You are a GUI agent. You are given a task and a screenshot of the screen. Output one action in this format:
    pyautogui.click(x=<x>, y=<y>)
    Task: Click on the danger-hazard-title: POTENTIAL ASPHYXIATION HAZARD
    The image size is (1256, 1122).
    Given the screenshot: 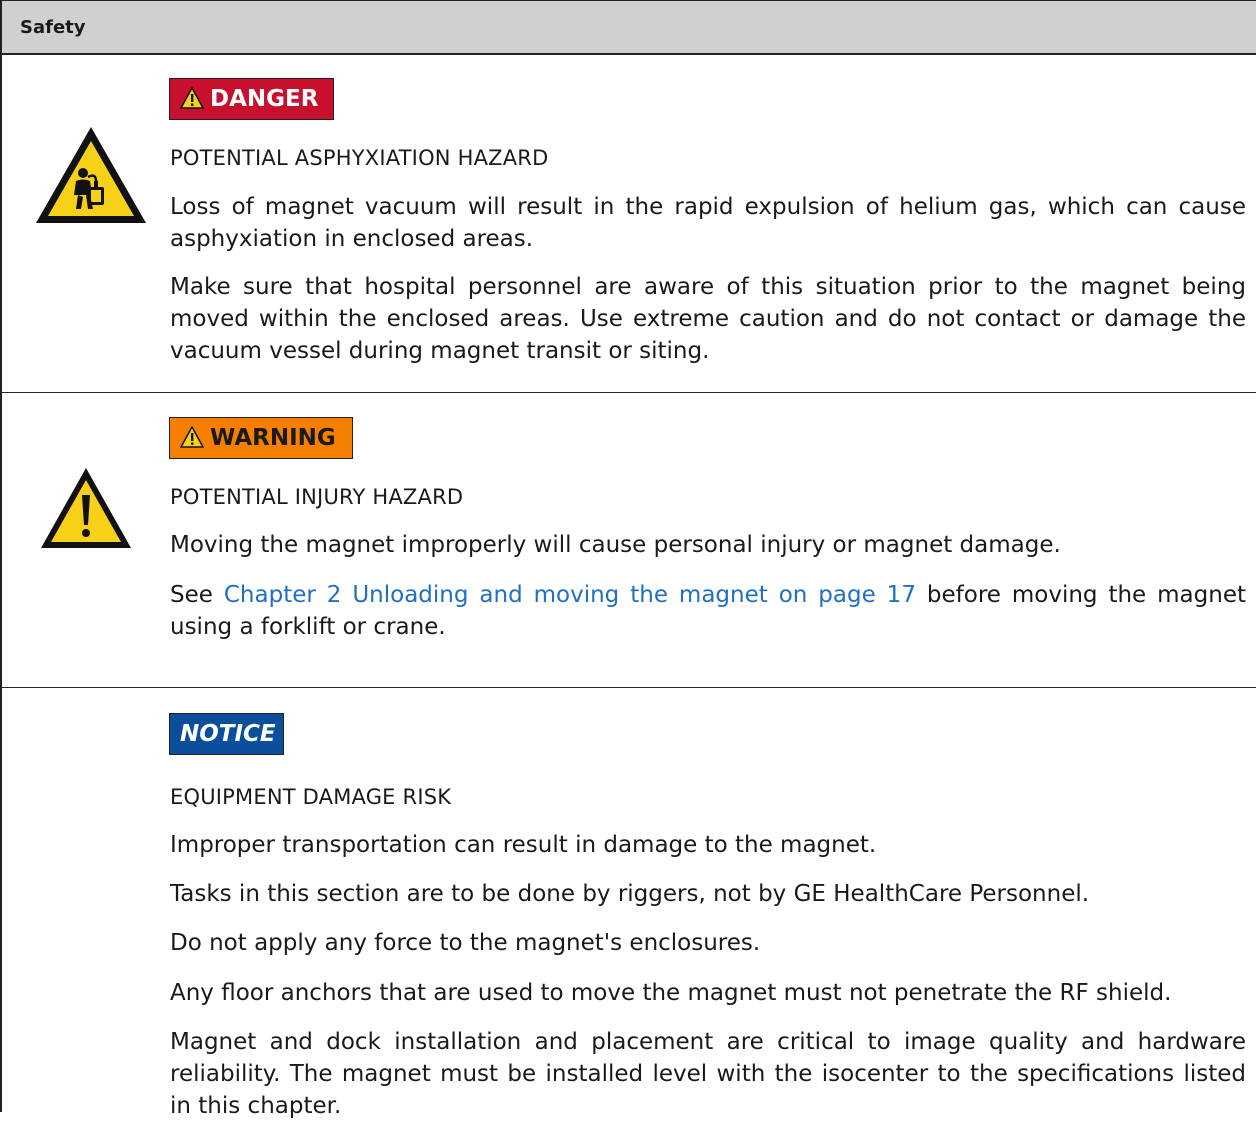 What is the action you would take?
    pyautogui.click(x=359, y=158)
    